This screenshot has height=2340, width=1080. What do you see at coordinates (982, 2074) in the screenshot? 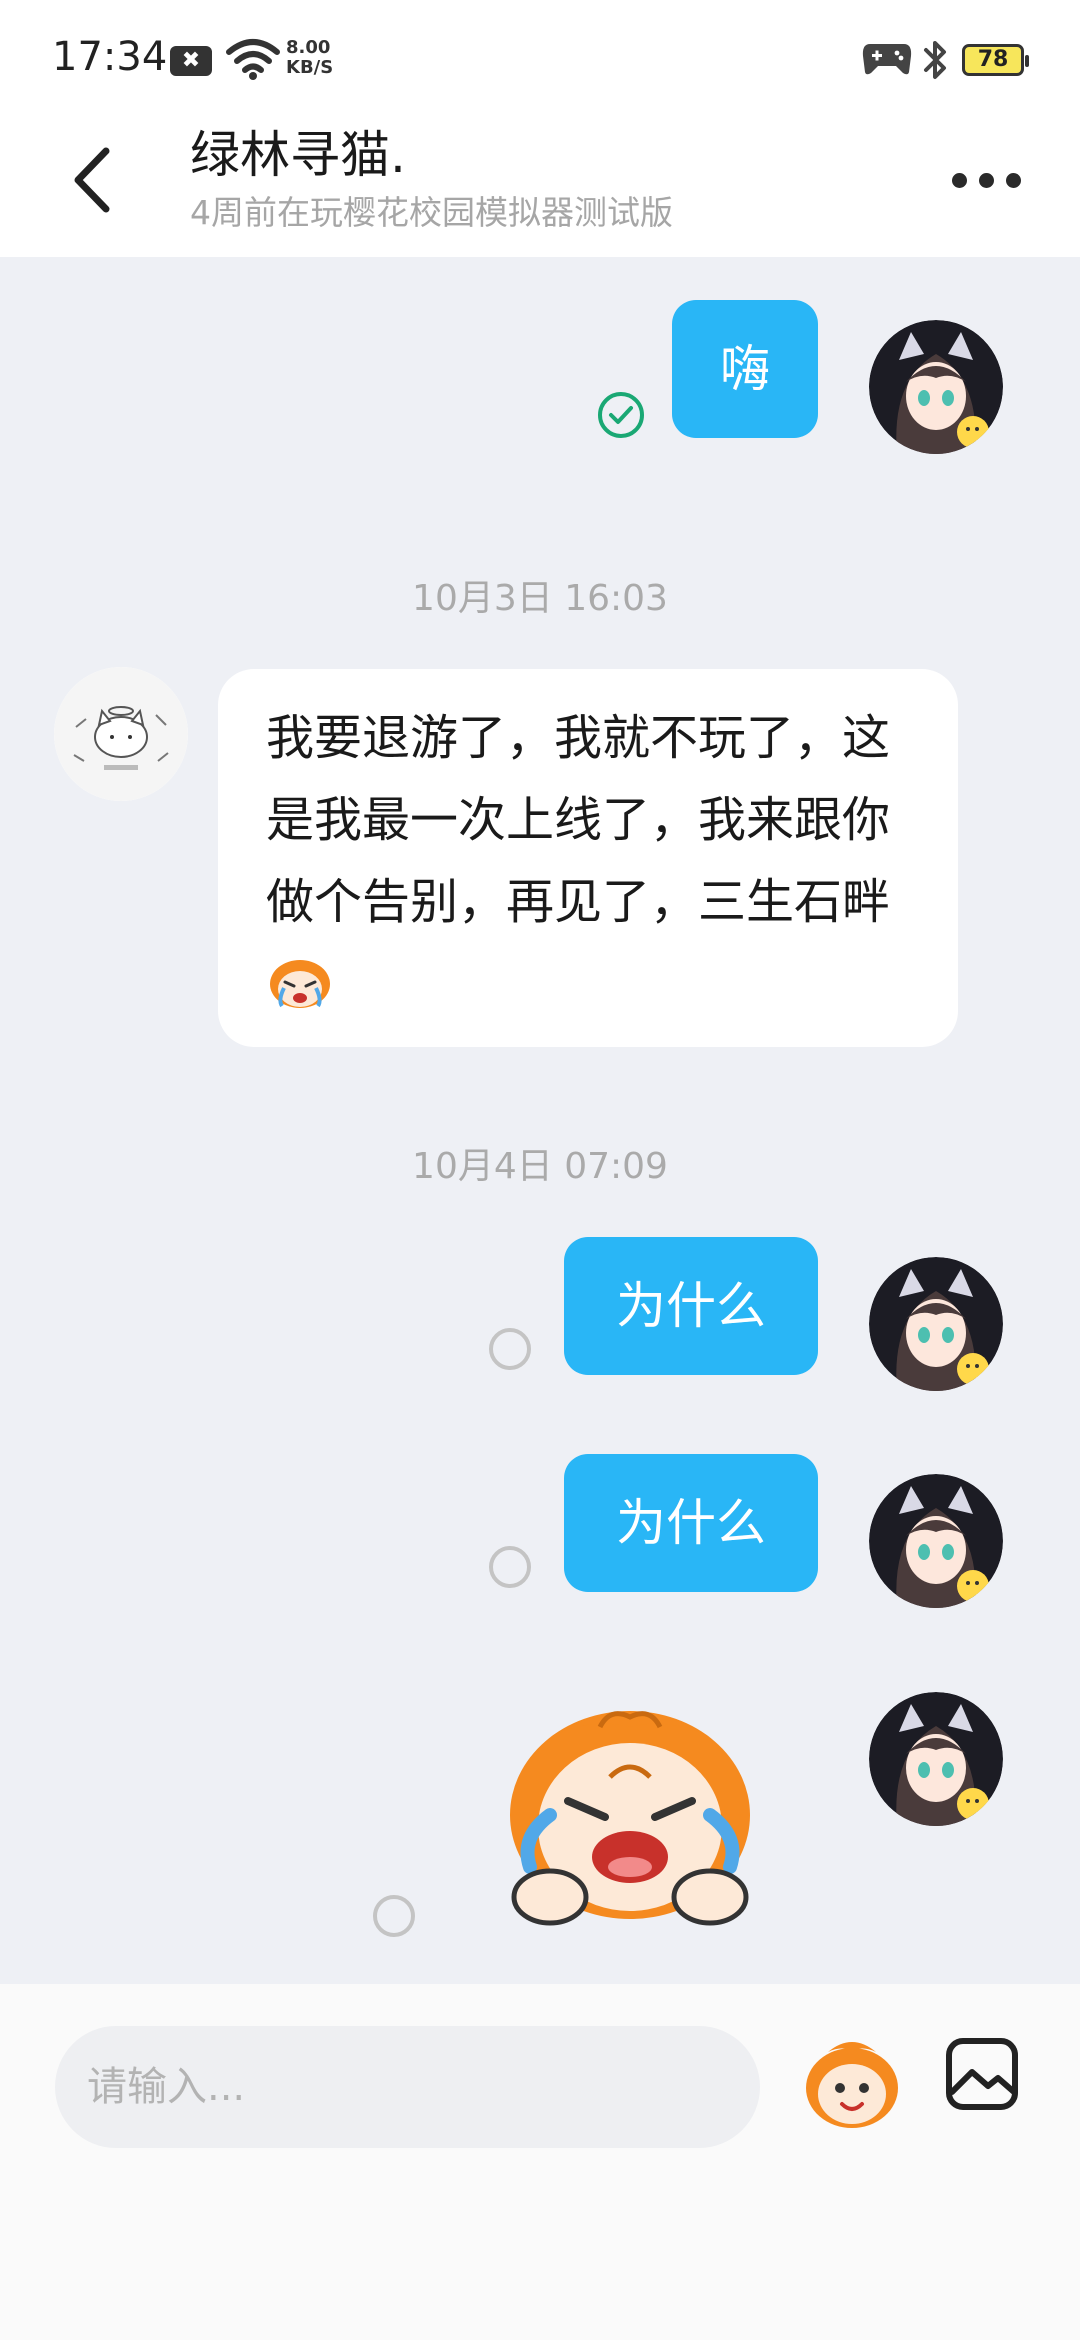
I see `image-icon` at bounding box center [982, 2074].